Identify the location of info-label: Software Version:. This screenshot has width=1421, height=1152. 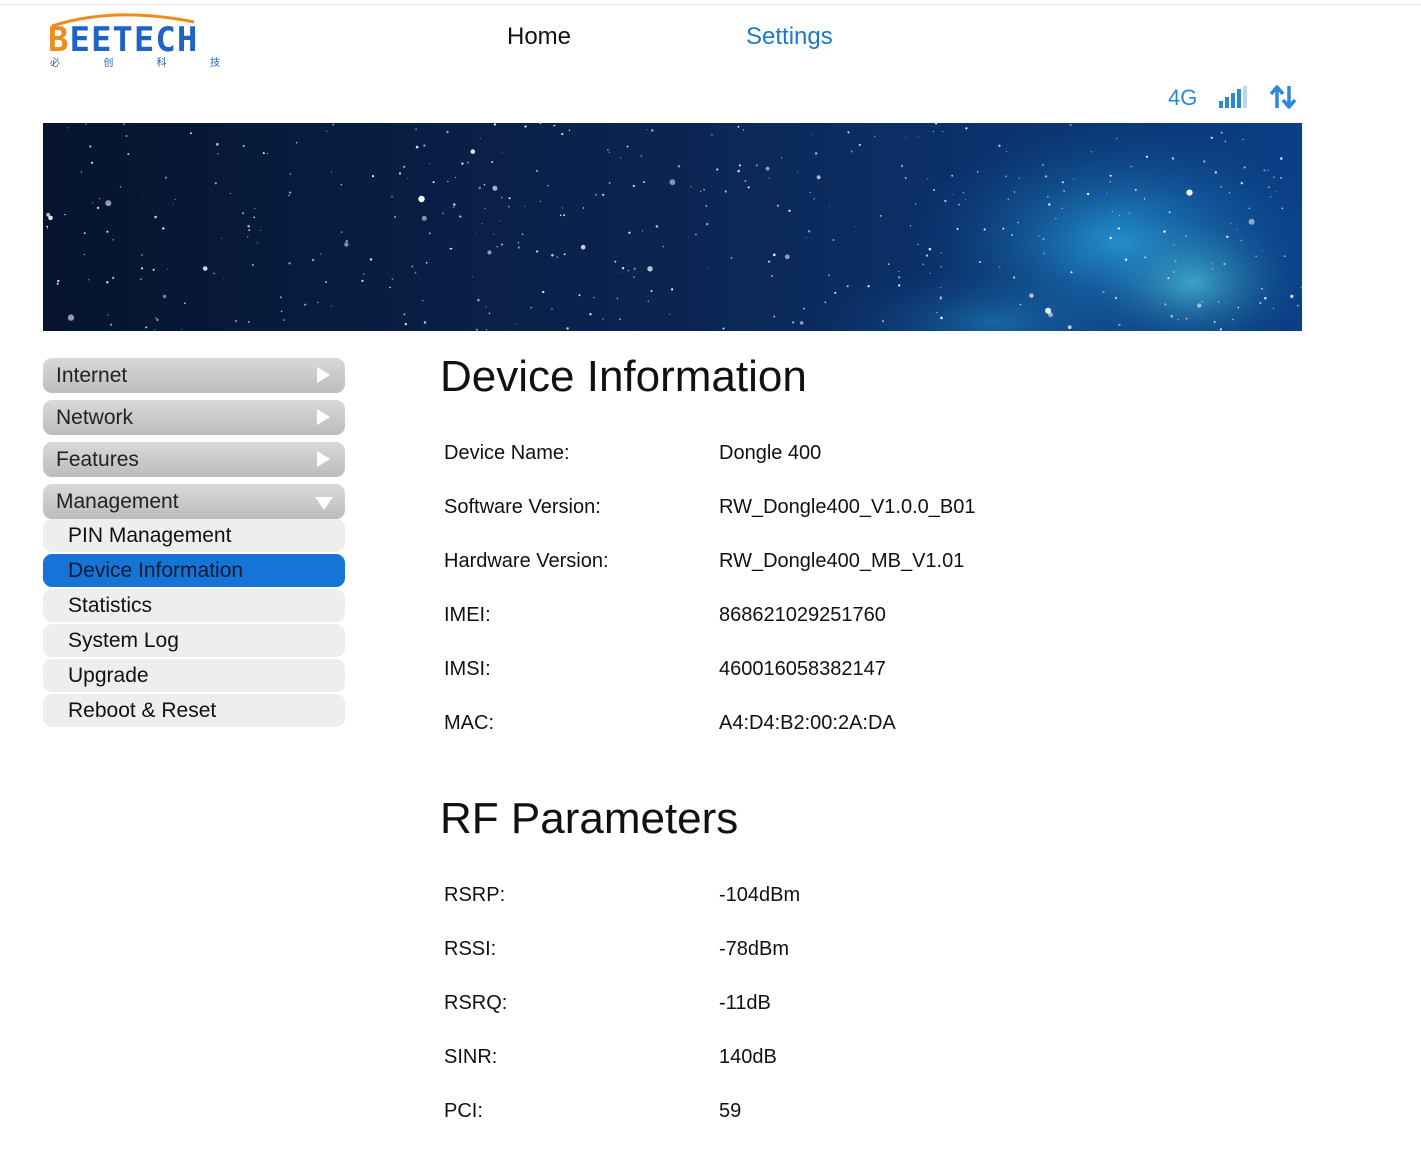
(522, 507).